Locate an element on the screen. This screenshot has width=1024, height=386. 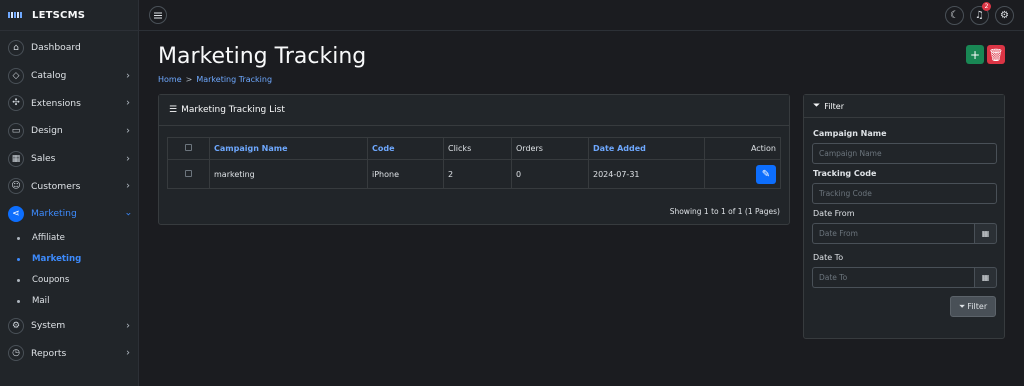
date-from-label: Date From is located at coordinates (834, 213).